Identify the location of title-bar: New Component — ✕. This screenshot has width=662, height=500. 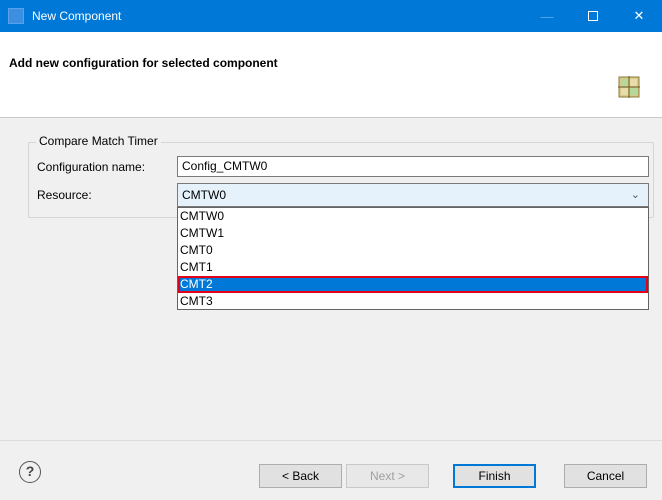
(331, 16).